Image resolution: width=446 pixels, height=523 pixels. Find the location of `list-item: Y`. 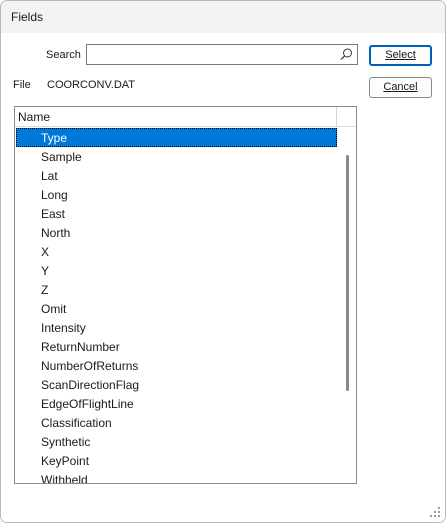

list-item: Y is located at coordinates (176, 270).